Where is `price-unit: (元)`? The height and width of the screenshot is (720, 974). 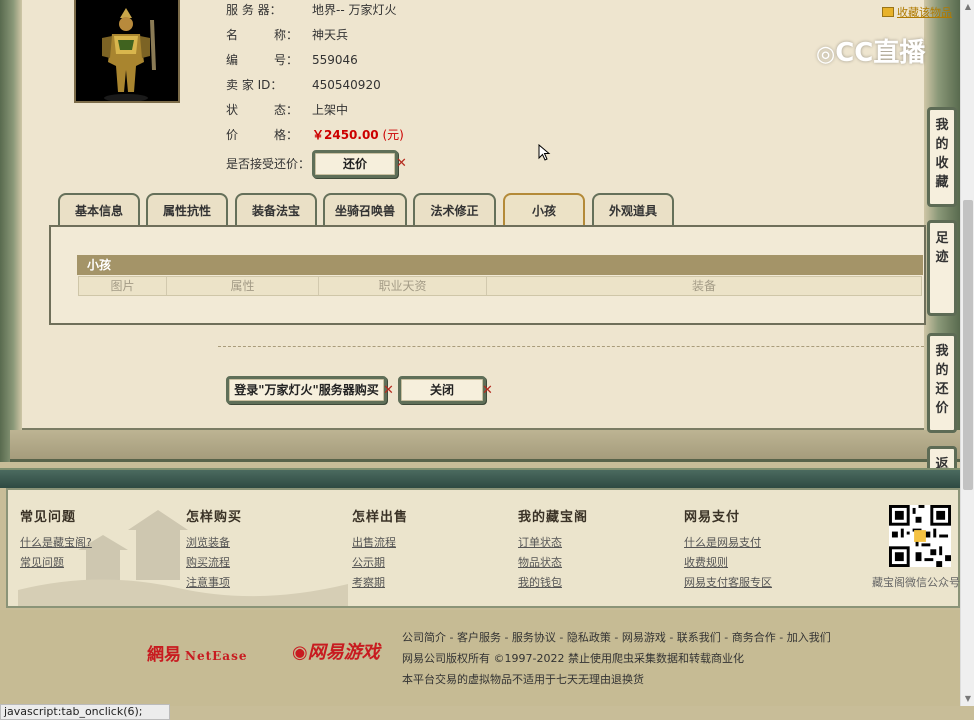 price-unit: (元) is located at coordinates (393, 135).